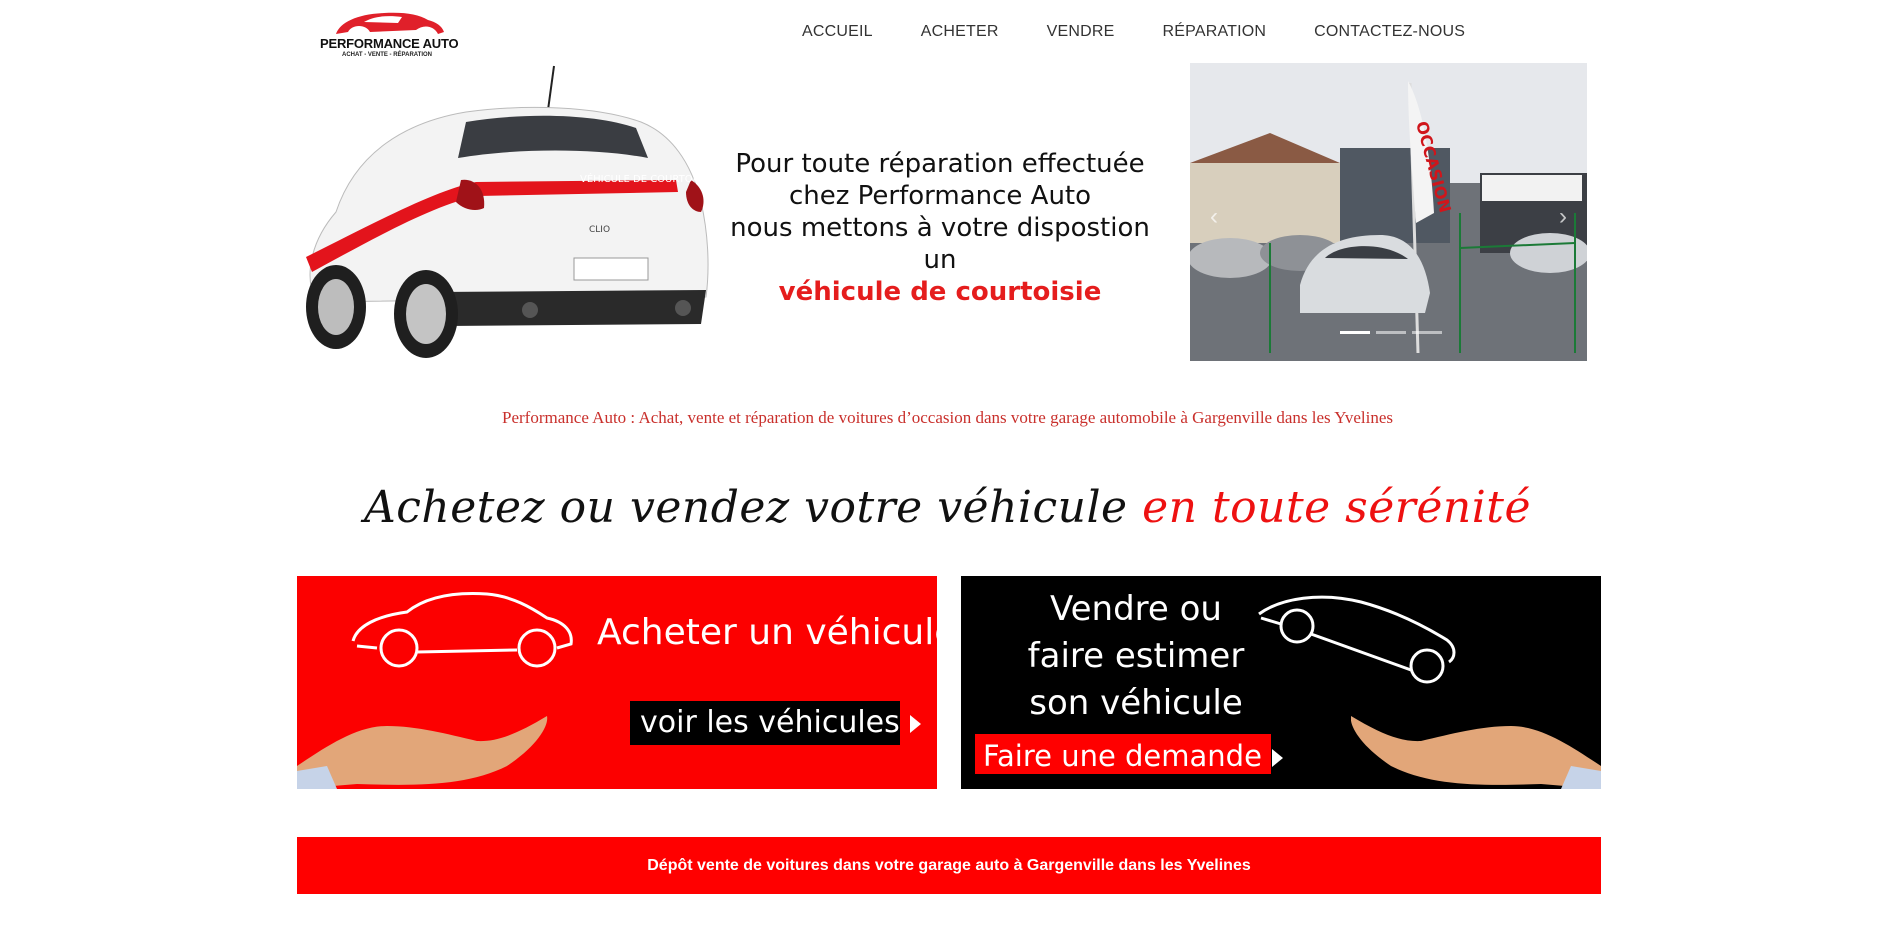 The height and width of the screenshot is (934, 1895). I want to click on courtesy-car-image: VÉHICULE DE COURTOISIE CLIO, so click(510, 212).